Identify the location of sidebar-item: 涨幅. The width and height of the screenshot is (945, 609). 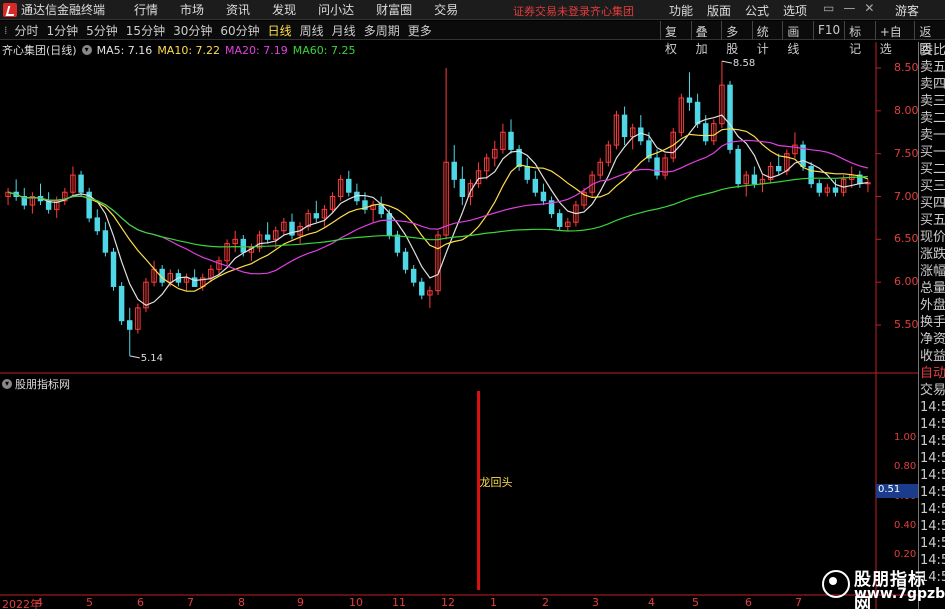
(932, 271).